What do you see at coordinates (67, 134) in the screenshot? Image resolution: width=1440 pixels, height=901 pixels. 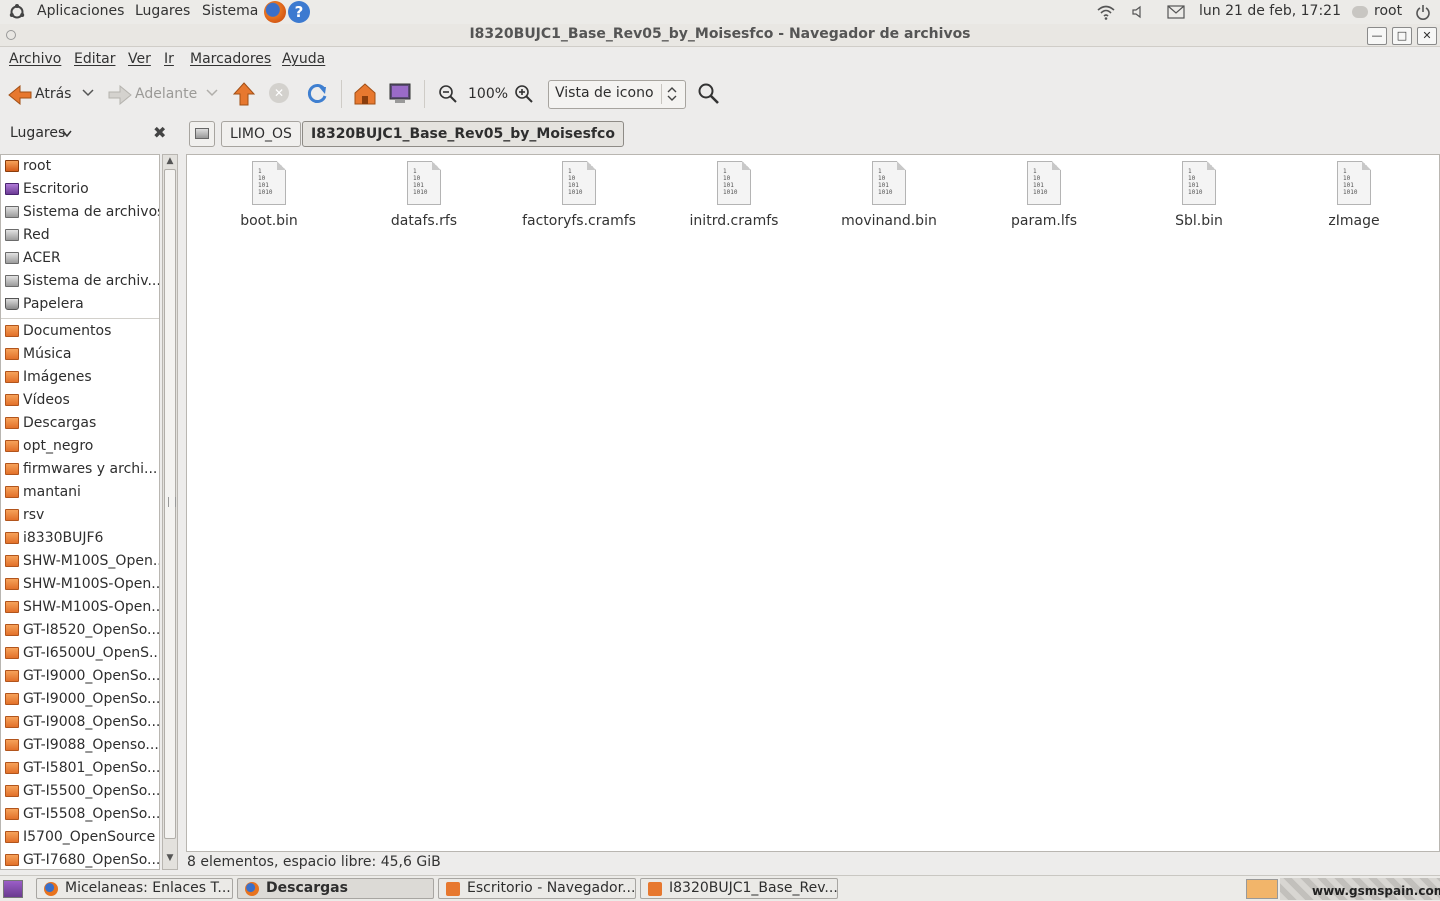 I see `chevron-down-icon` at bounding box center [67, 134].